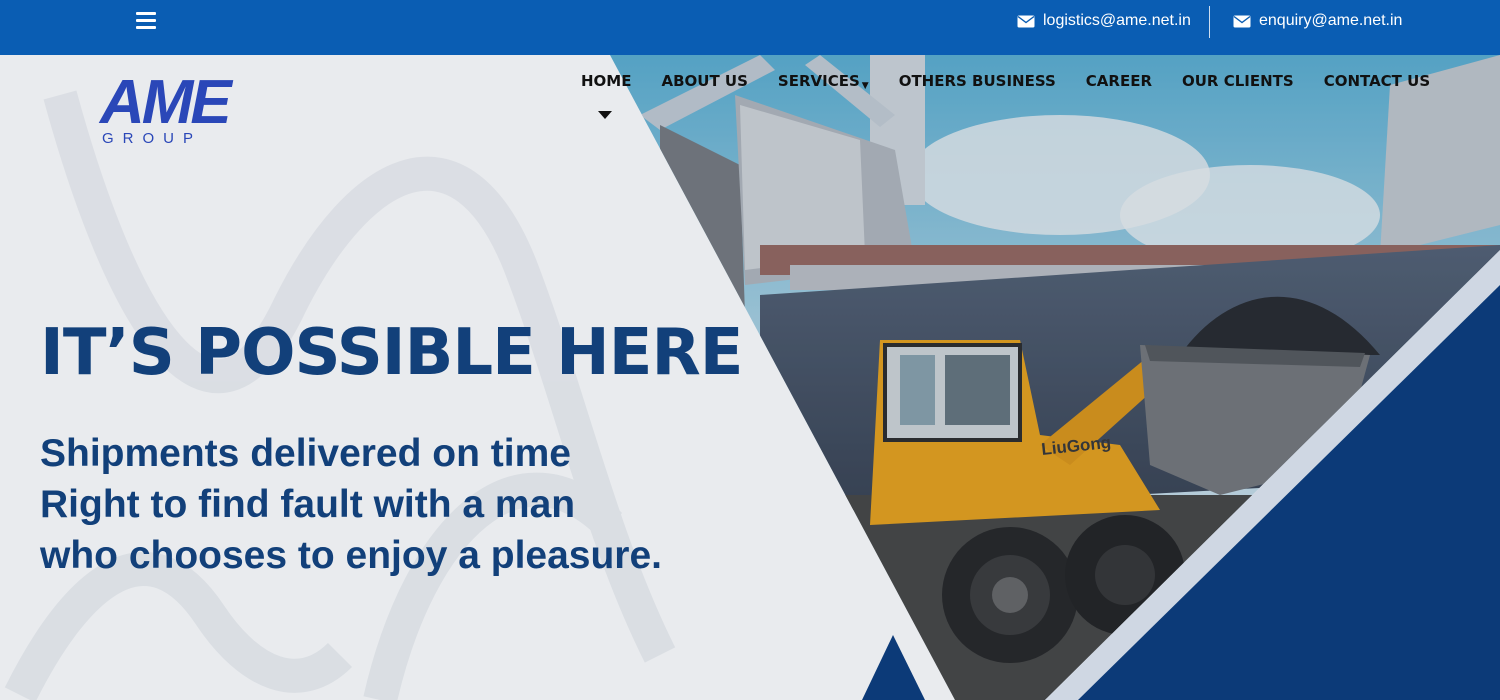  What do you see at coordinates (750, 27) in the screenshot?
I see `top-bar: logistics@ame.net.in enquiry@ame.net.in` at bounding box center [750, 27].